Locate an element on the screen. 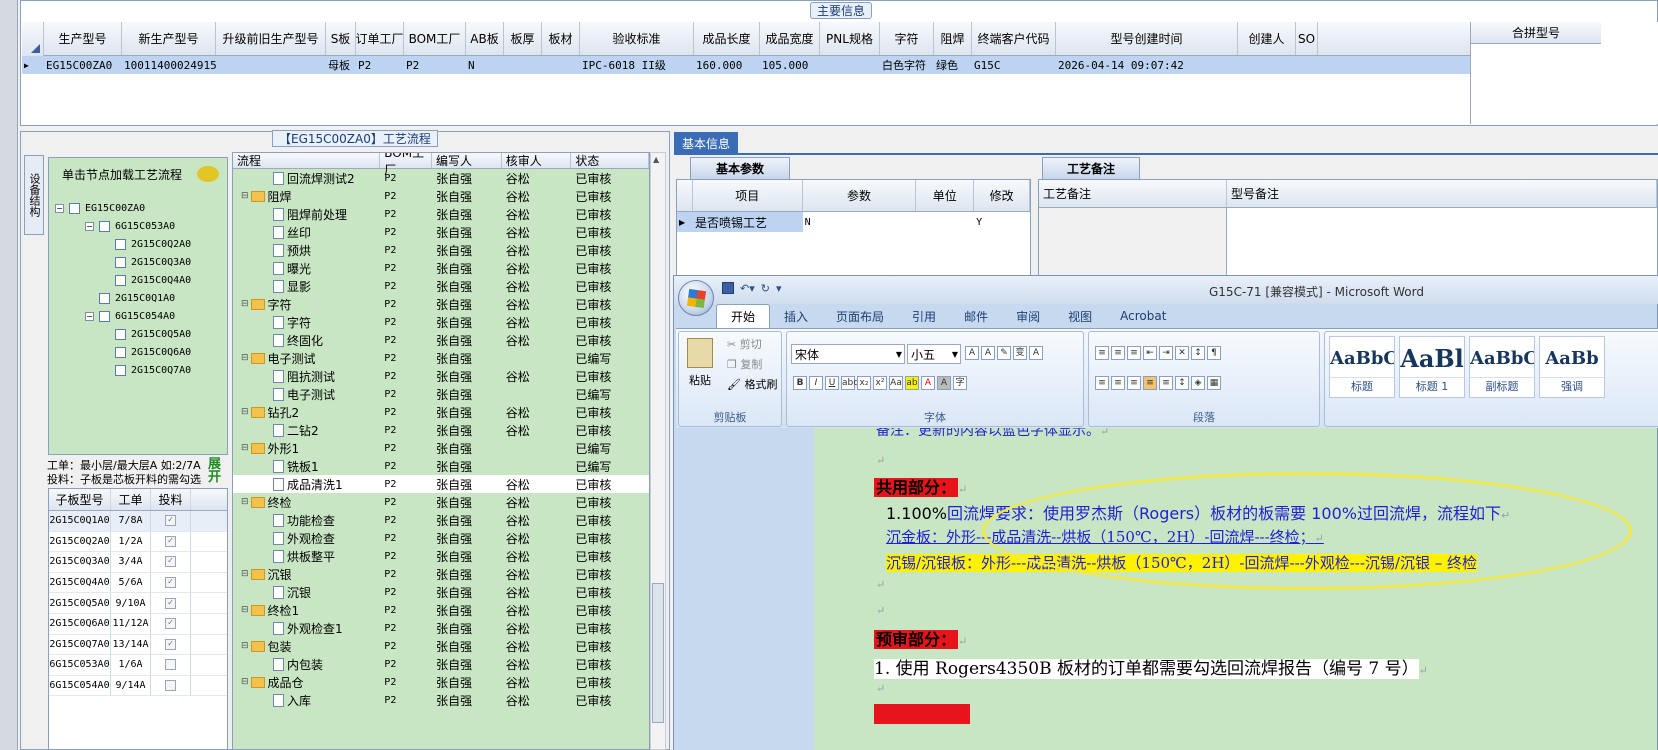  tree-node: 2G15C0Q1A0 is located at coordinates (137, 298).